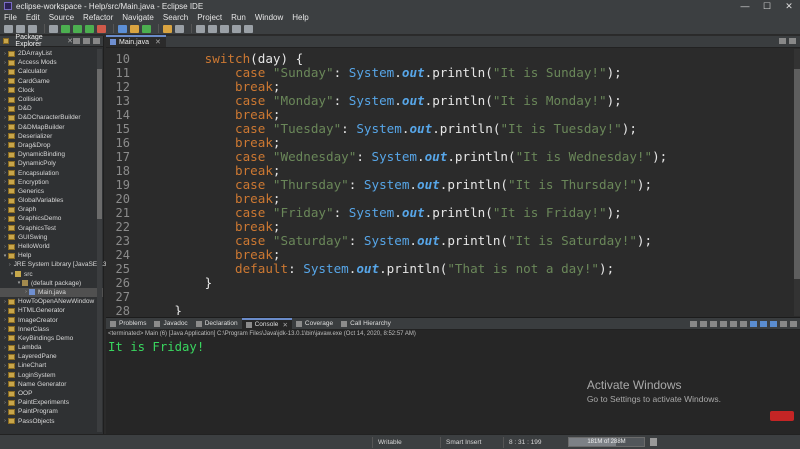 The height and width of the screenshot is (449, 800). I want to click on code-line: 12 break;, so click(451, 87).